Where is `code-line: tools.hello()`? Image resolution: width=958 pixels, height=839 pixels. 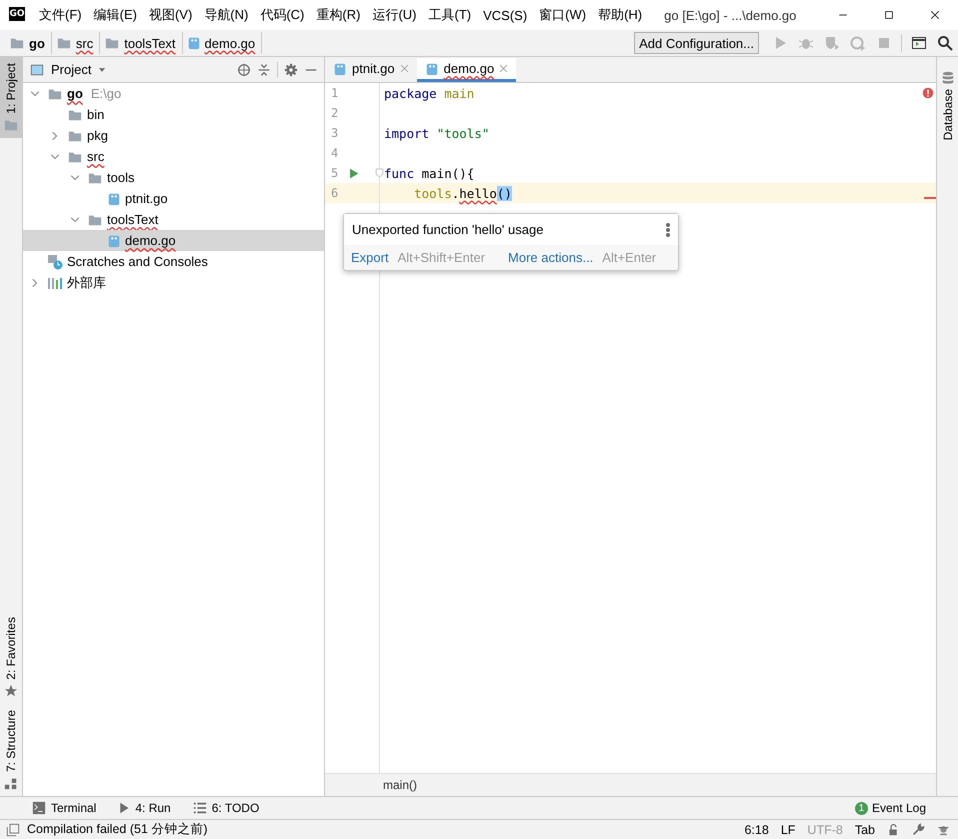 code-line: tools.hello() is located at coordinates (462, 193).